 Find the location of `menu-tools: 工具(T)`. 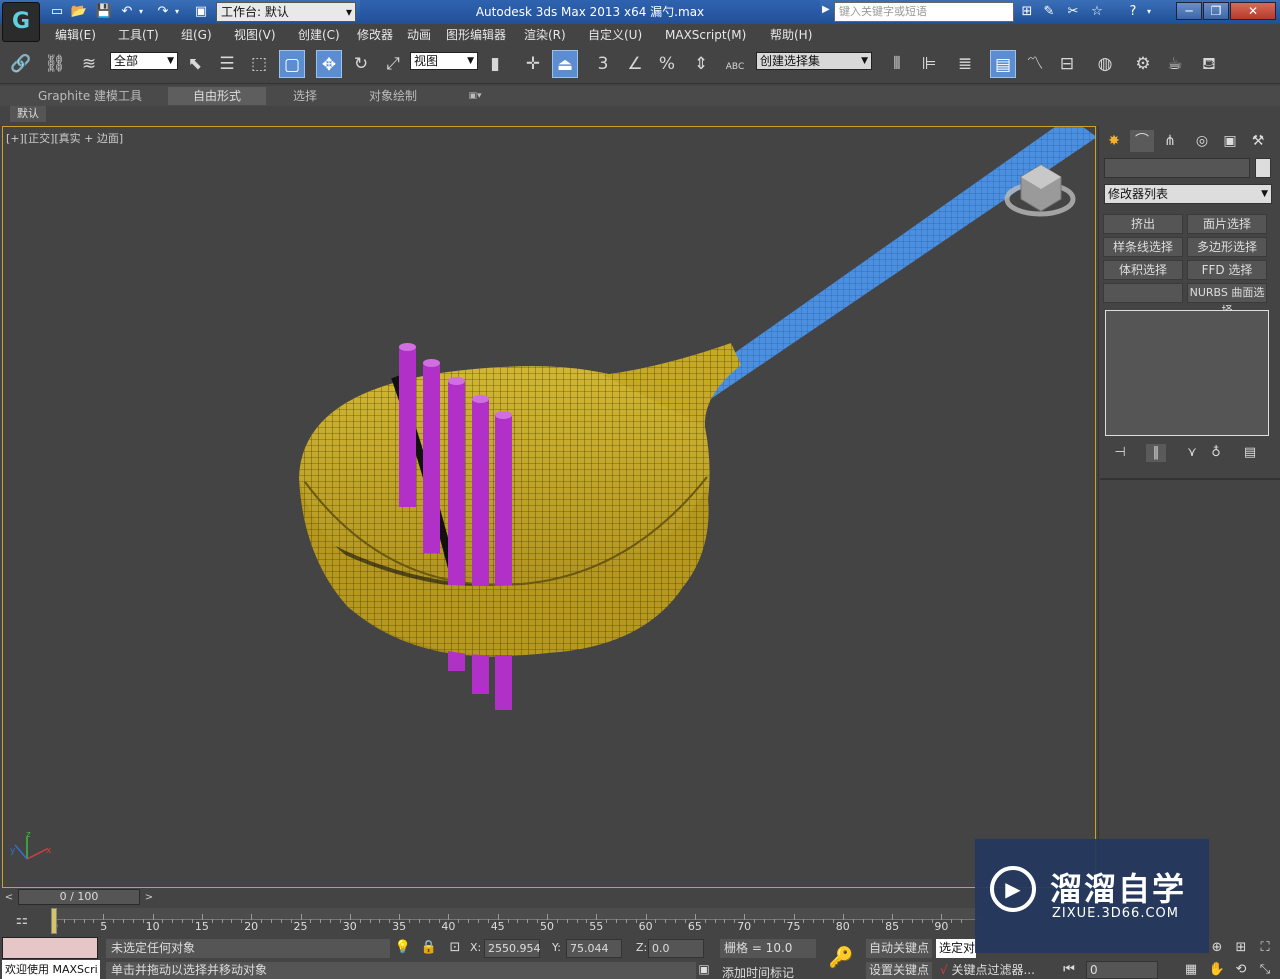

menu-tools: 工具(T) is located at coordinates (138, 35).